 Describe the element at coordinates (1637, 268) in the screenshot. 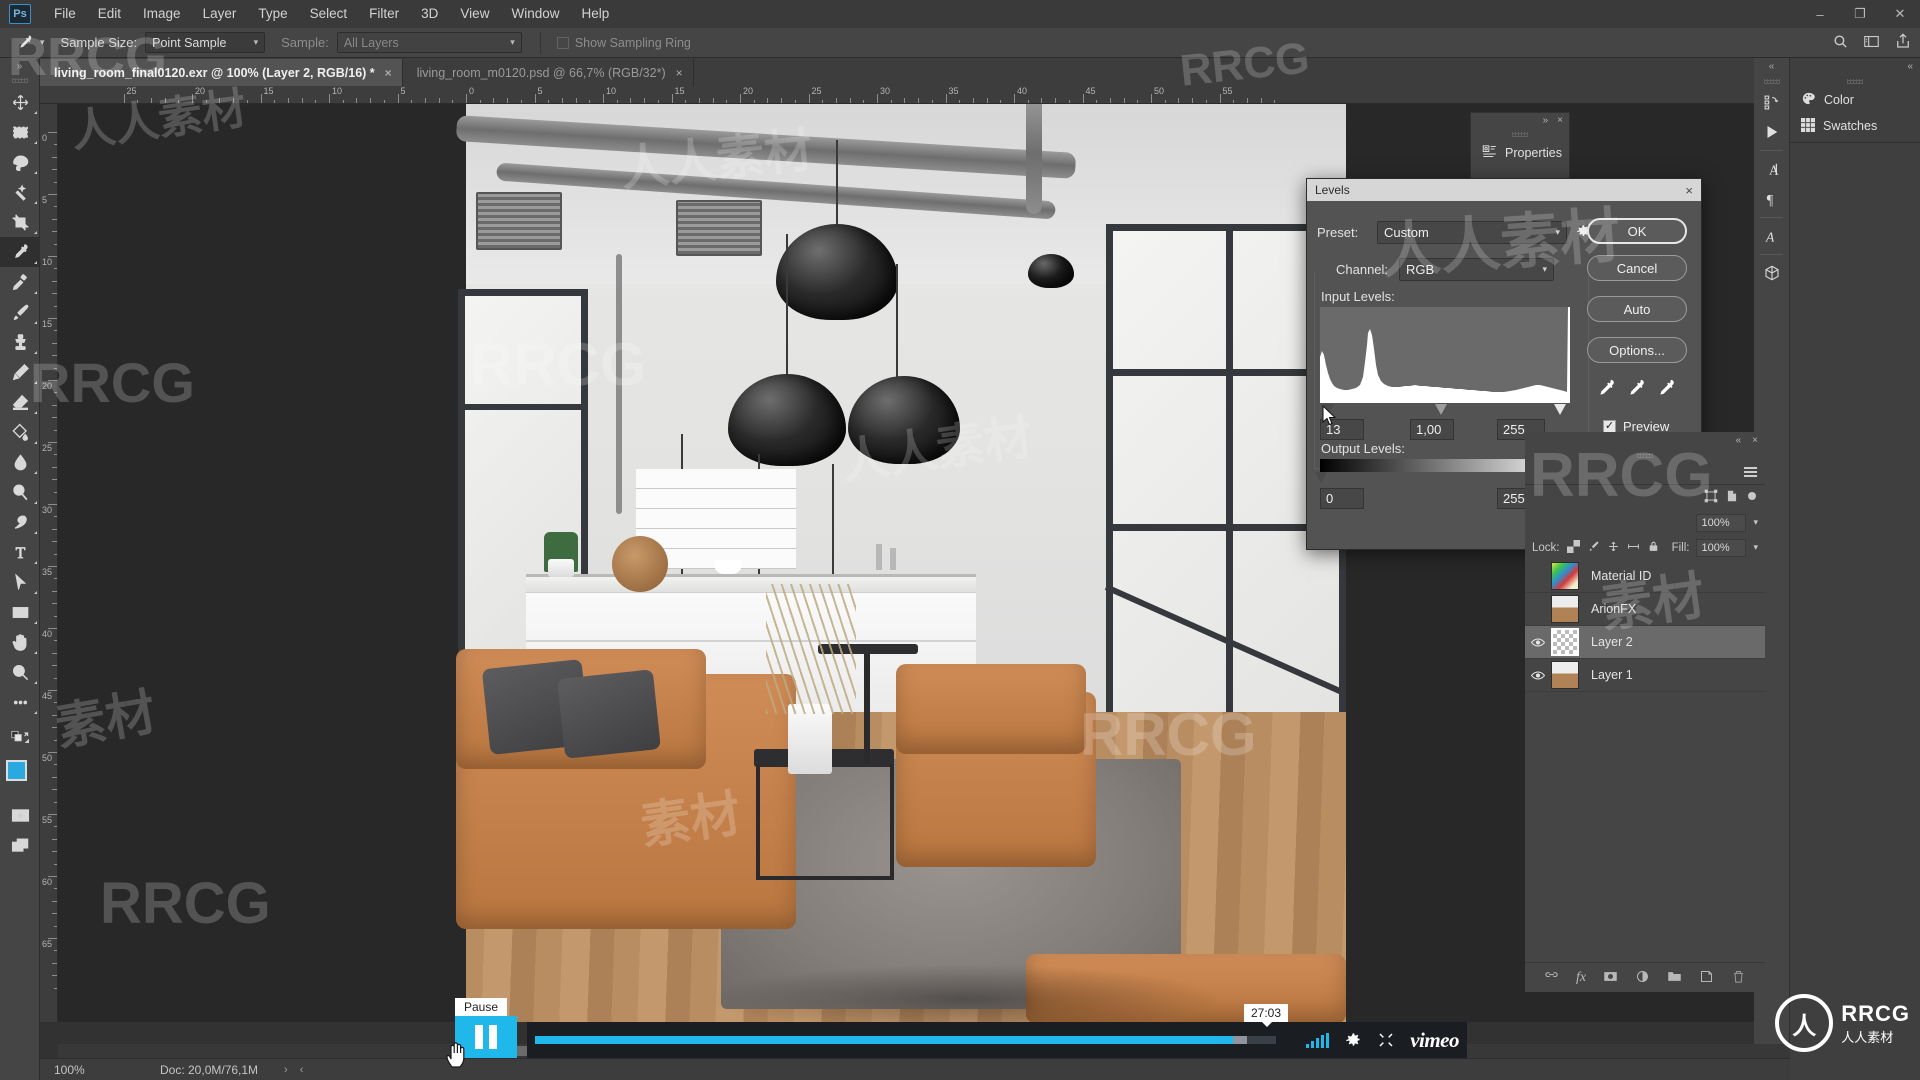

I see `cancel-button: Cancel` at that location.